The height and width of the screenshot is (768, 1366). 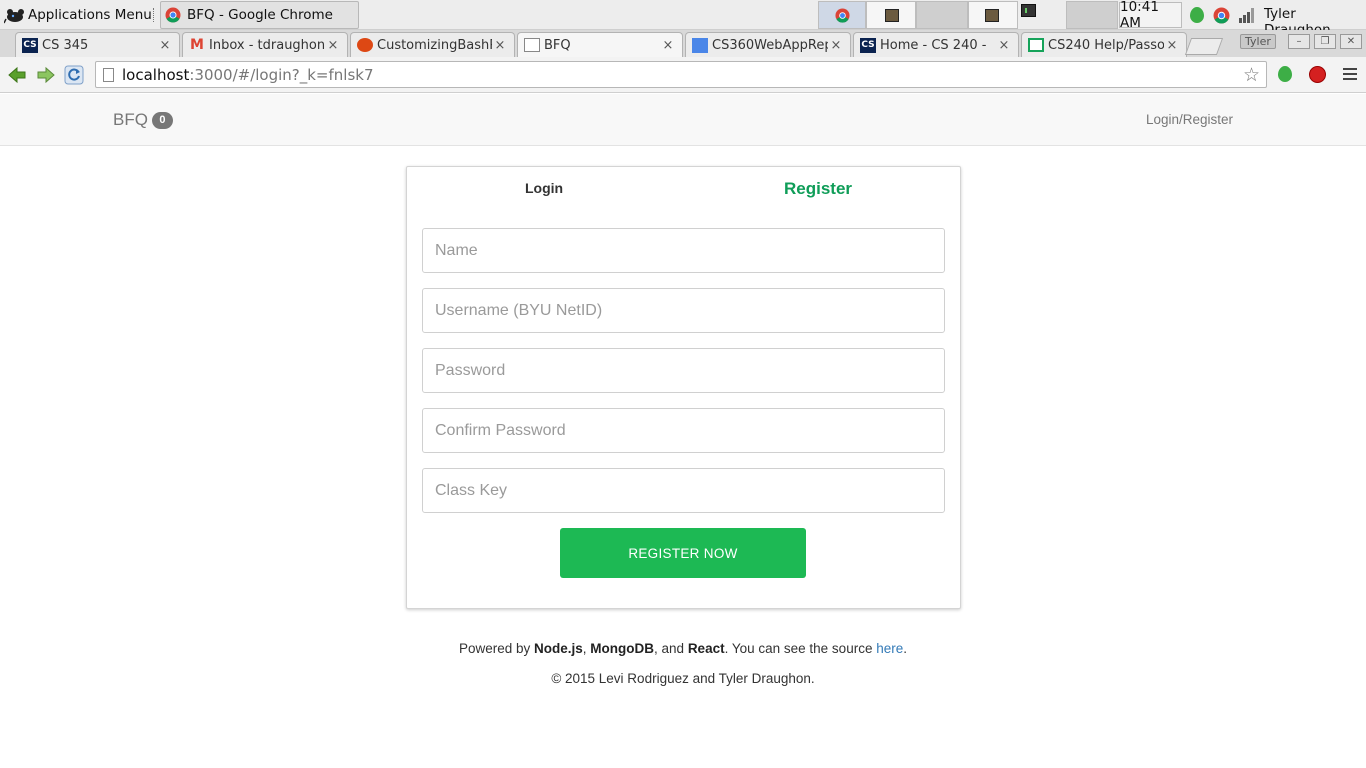 I want to click on minimize-button: –, so click(x=1299, y=41).